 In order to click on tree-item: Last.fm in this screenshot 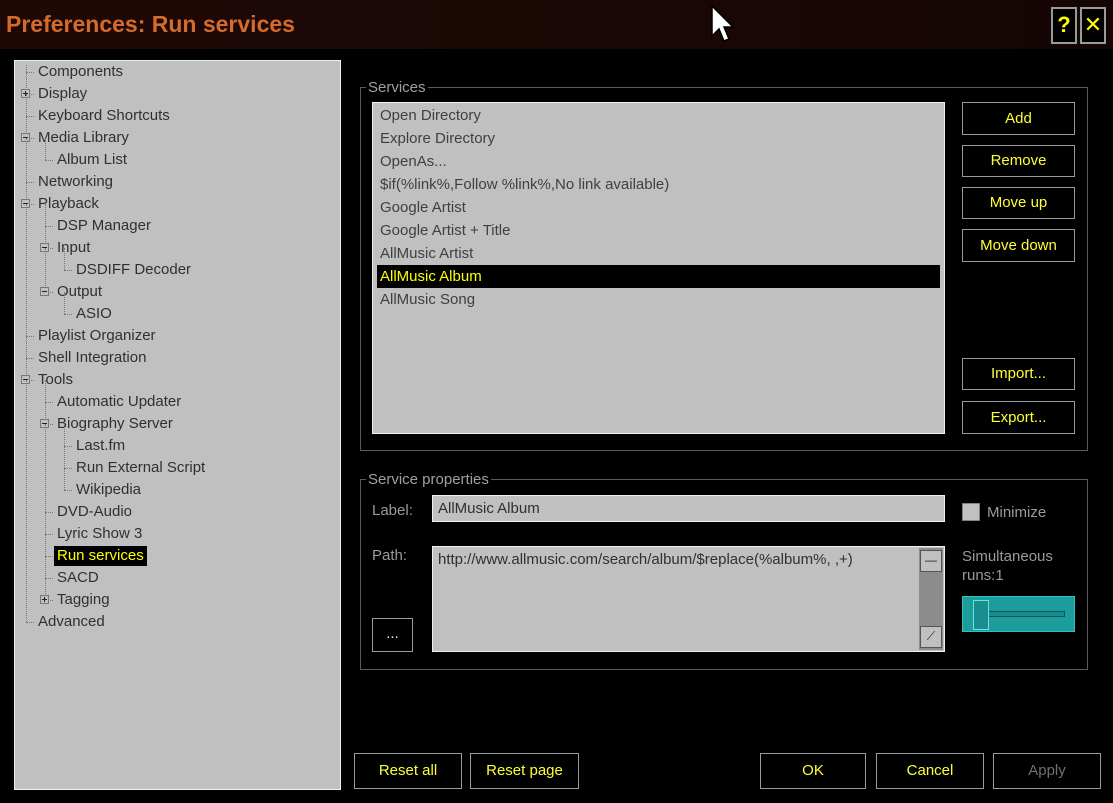, I will do `click(100, 446)`.